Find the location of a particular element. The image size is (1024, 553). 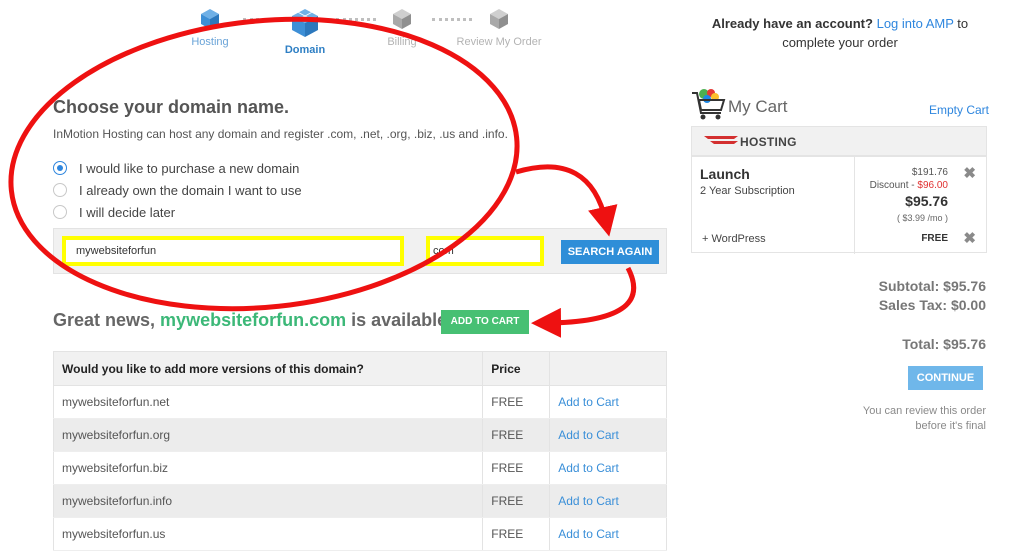

table-row: mywebsiteforfun.org FREE Add to Cart is located at coordinates (359, 435).